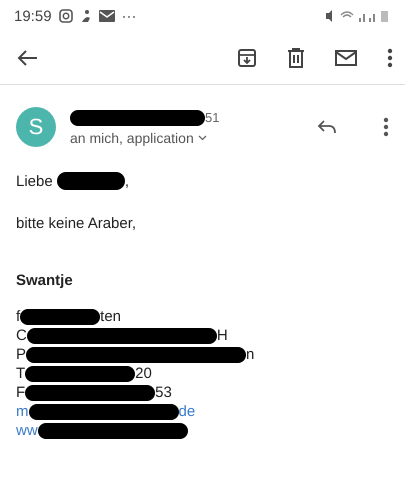 This screenshot has height=477, width=405. Describe the element at coordinates (127, 181) in the screenshot. I see `greeting-comma: ,` at that location.